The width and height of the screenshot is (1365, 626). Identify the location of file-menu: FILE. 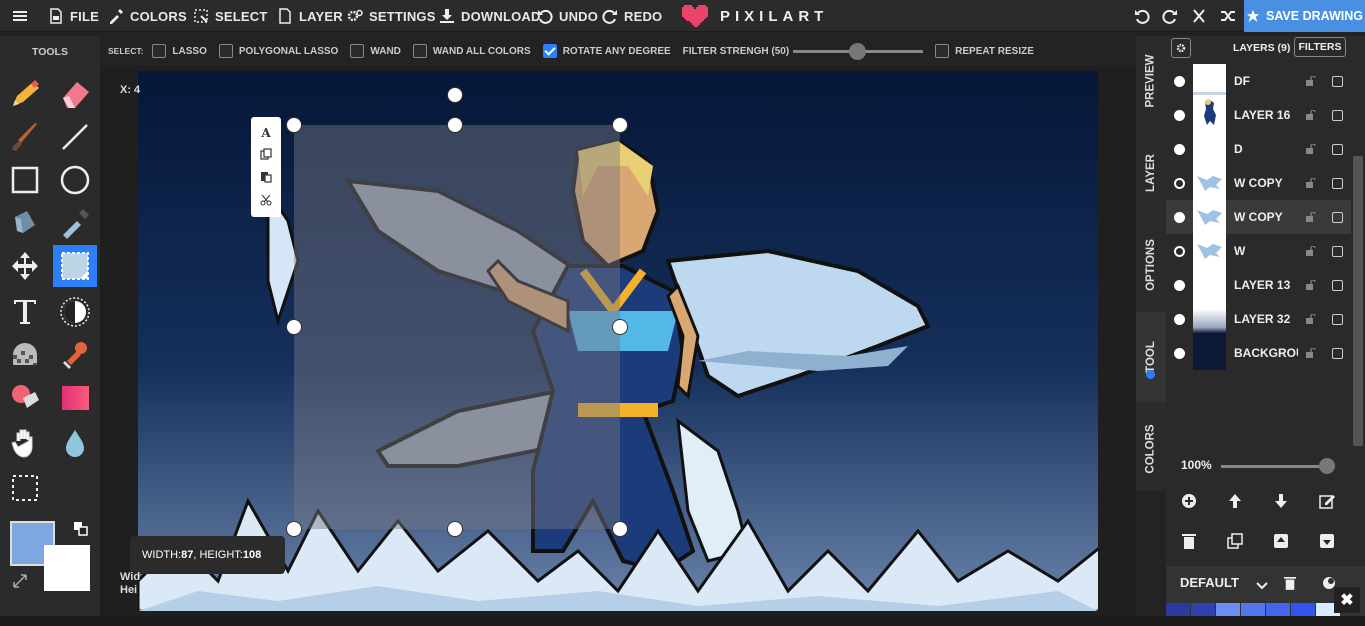
(73, 16).